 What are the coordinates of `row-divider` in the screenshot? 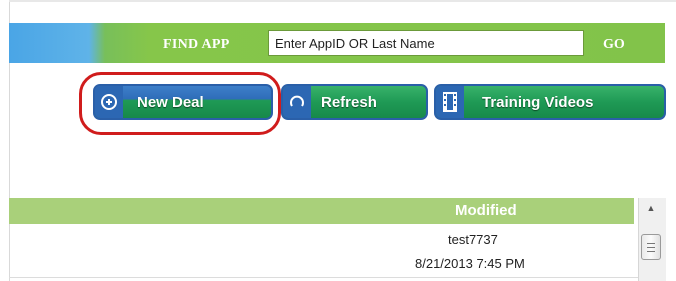 It's located at (323, 277).